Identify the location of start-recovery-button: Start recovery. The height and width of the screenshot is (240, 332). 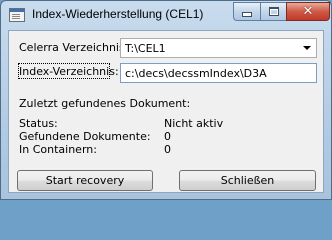
(85, 180).